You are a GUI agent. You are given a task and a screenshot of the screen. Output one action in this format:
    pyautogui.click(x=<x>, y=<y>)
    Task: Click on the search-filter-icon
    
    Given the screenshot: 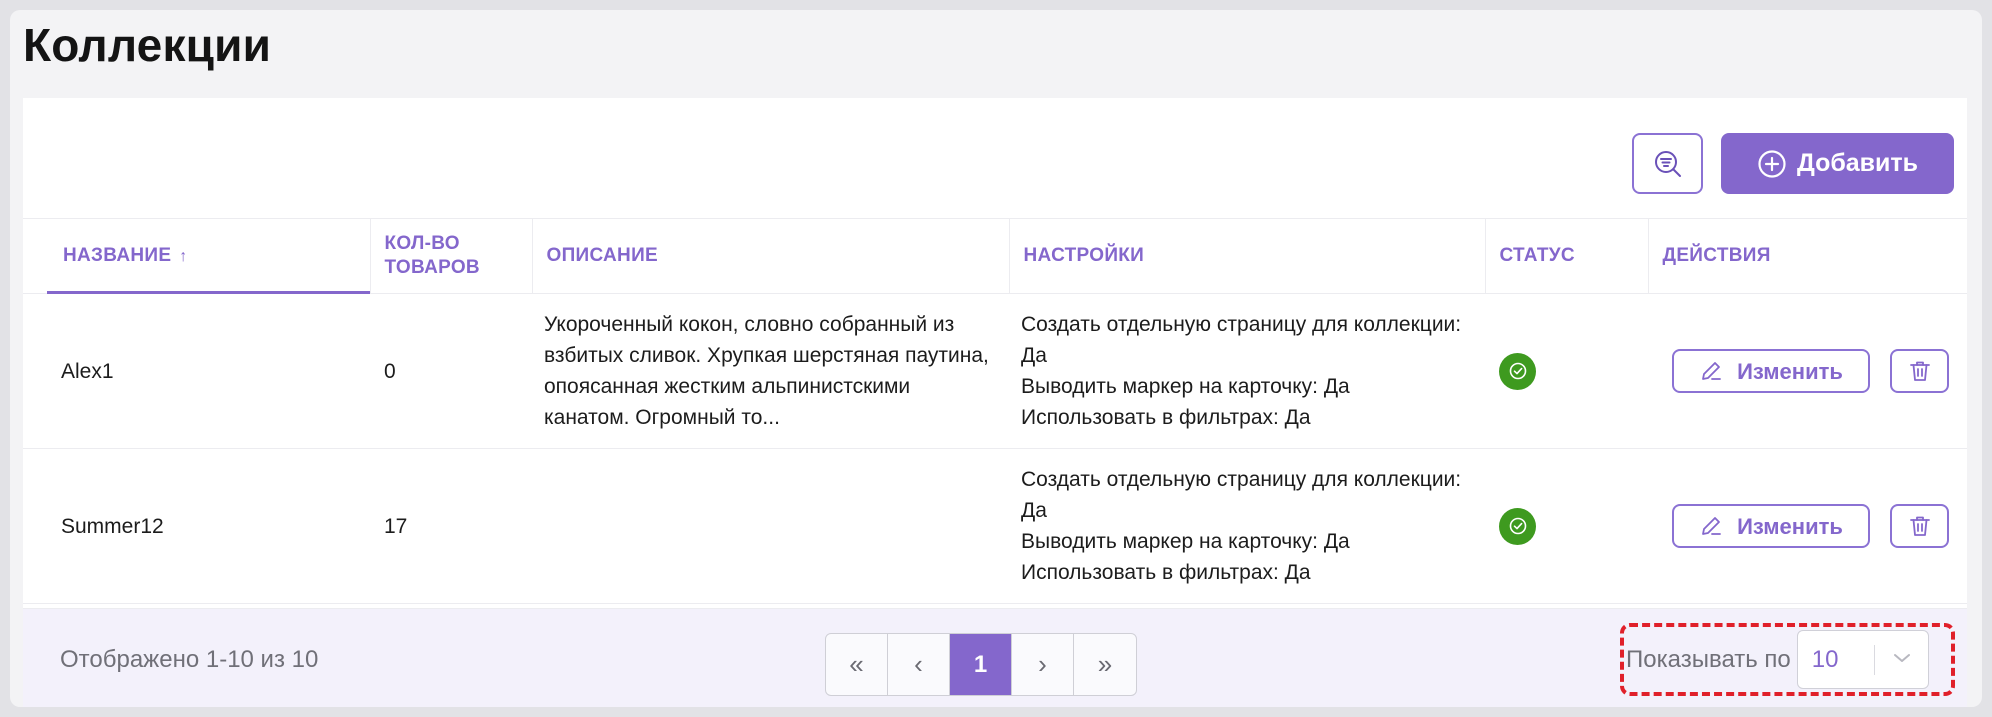 What is the action you would take?
    pyautogui.click(x=1667, y=163)
    